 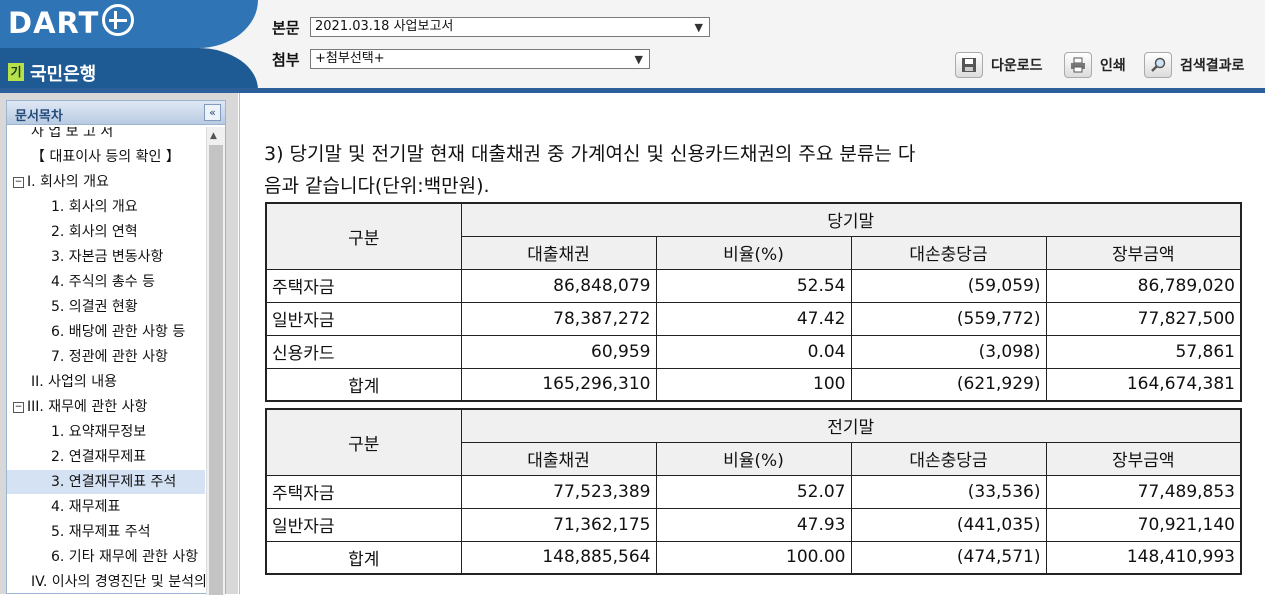 I want to click on toc-item: 6. 기타 재무에 관한 사항, so click(x=106, y=557).